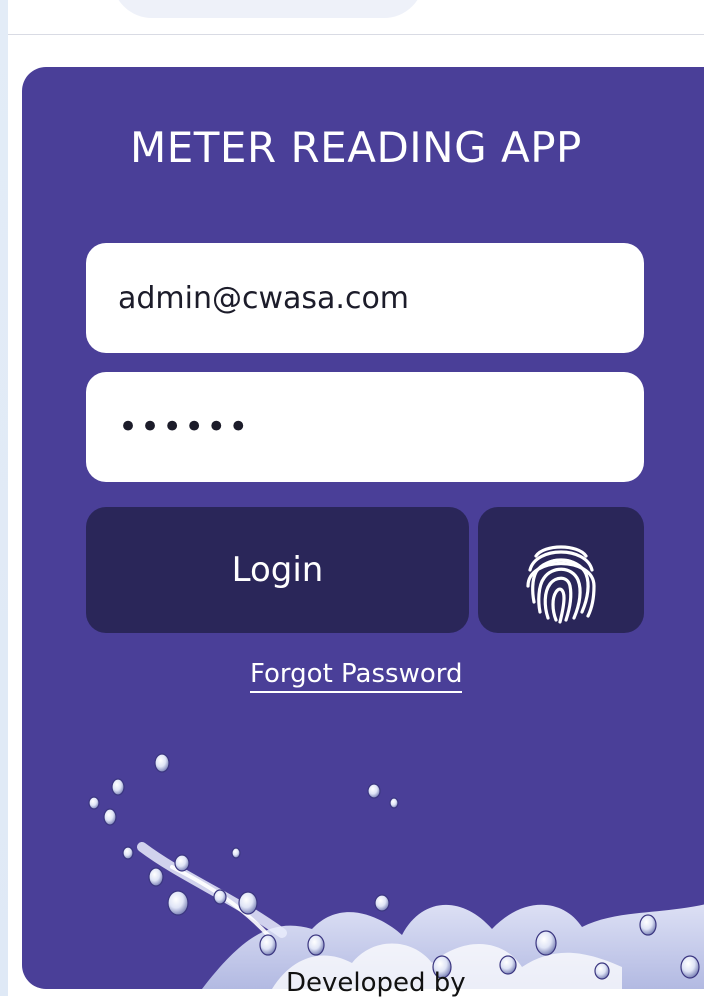  Describe the element at coordinates (4, 498) in the screenshot. I see `left-edge-strip` at that location.